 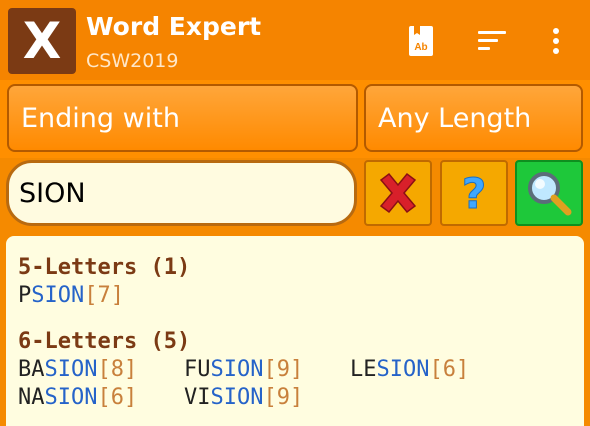 I want to click on close-icon, so click(x=398, y=193).